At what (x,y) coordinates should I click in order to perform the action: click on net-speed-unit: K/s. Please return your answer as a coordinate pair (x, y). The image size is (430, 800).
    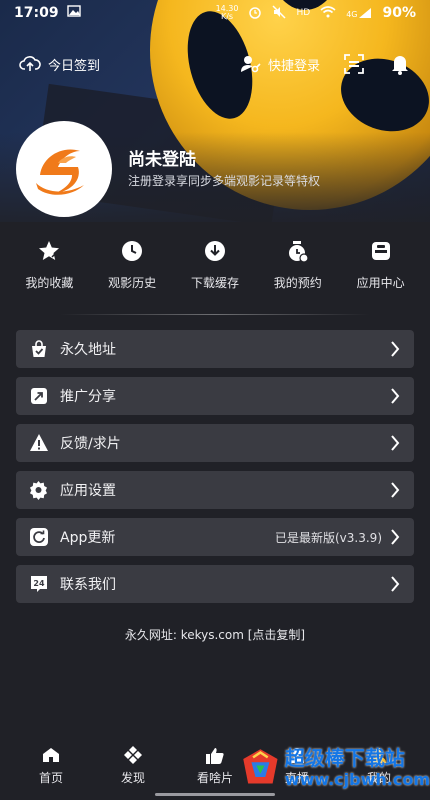
    Looking at the image, I should click on (227, 16).